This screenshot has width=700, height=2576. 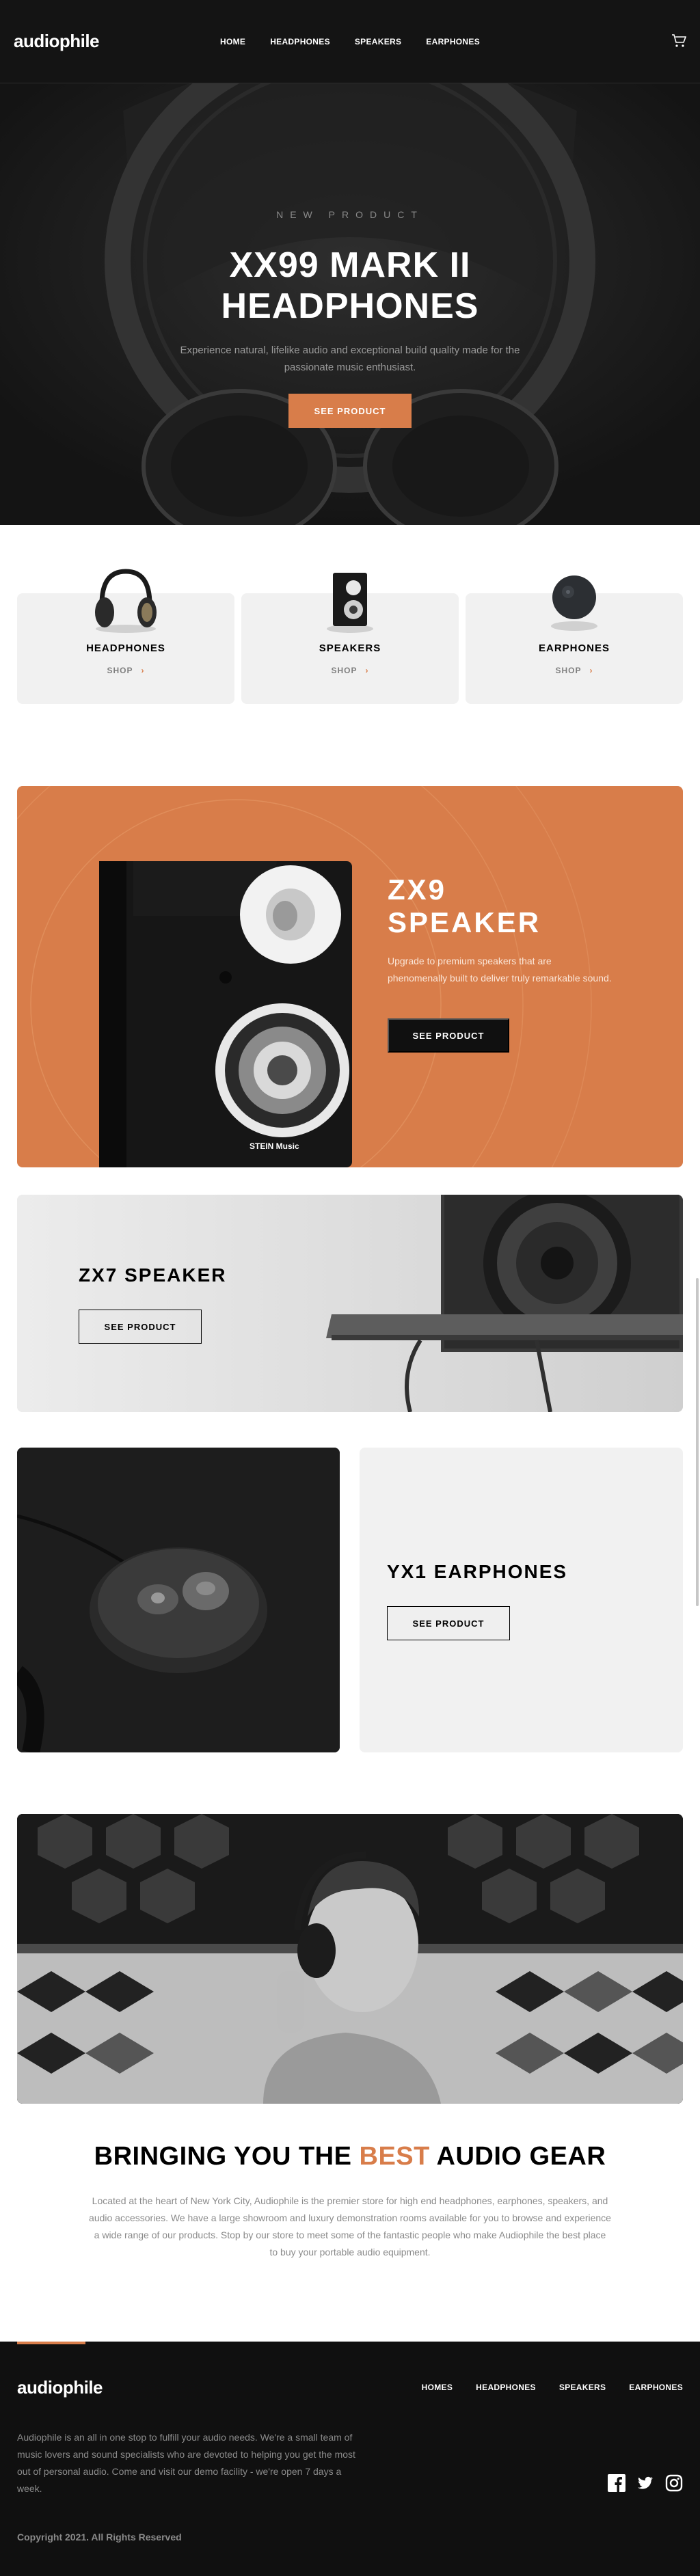 What do you see at coordinates (51, 2343) in the screenshot?
I see `footer-accent-bar` at bounding box center [51, 2343].